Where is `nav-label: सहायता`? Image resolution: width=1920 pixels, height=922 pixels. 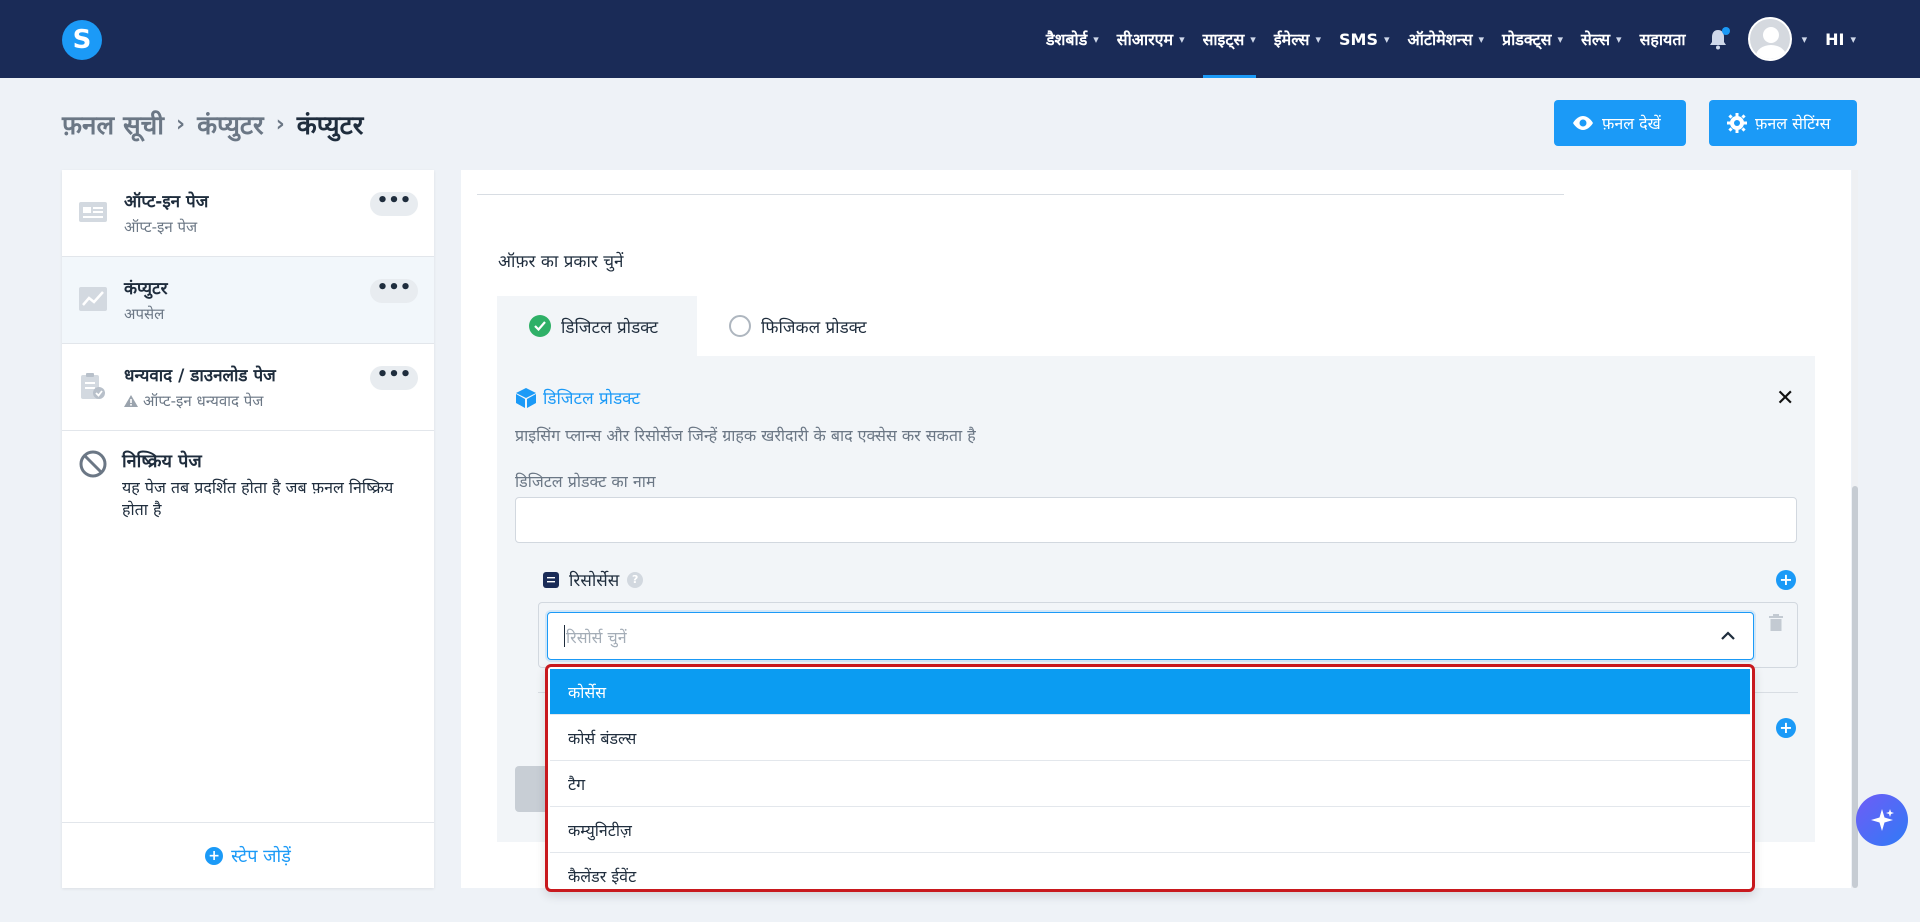 nav-label: सहायता is located at coordinates (1662, 39).